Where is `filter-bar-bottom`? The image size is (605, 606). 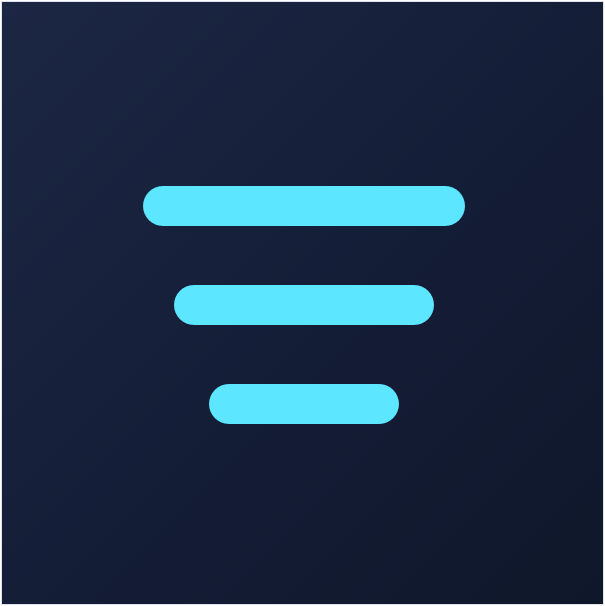
filter-bar-bottom is located at coordinates (304, 404).